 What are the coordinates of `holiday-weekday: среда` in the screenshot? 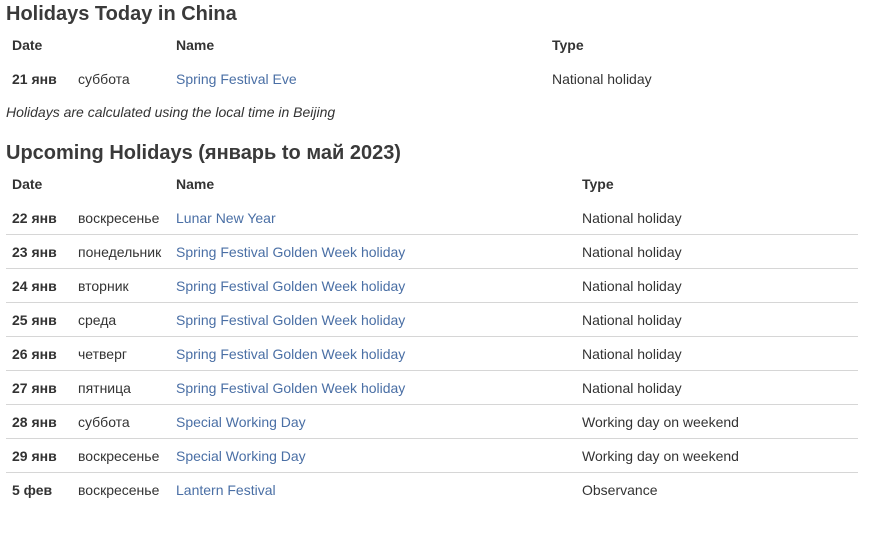 It's located at (121, 319).